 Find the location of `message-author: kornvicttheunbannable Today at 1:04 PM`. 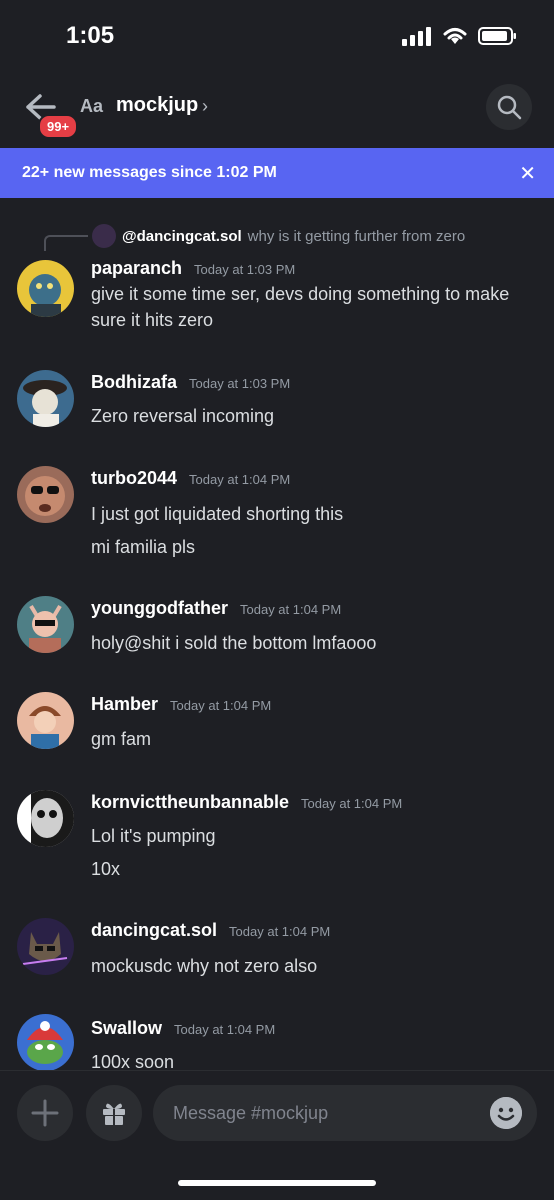

message-author: kornvicttheunbannable Today at 1:04 PM is located at coordinates (246, 802).